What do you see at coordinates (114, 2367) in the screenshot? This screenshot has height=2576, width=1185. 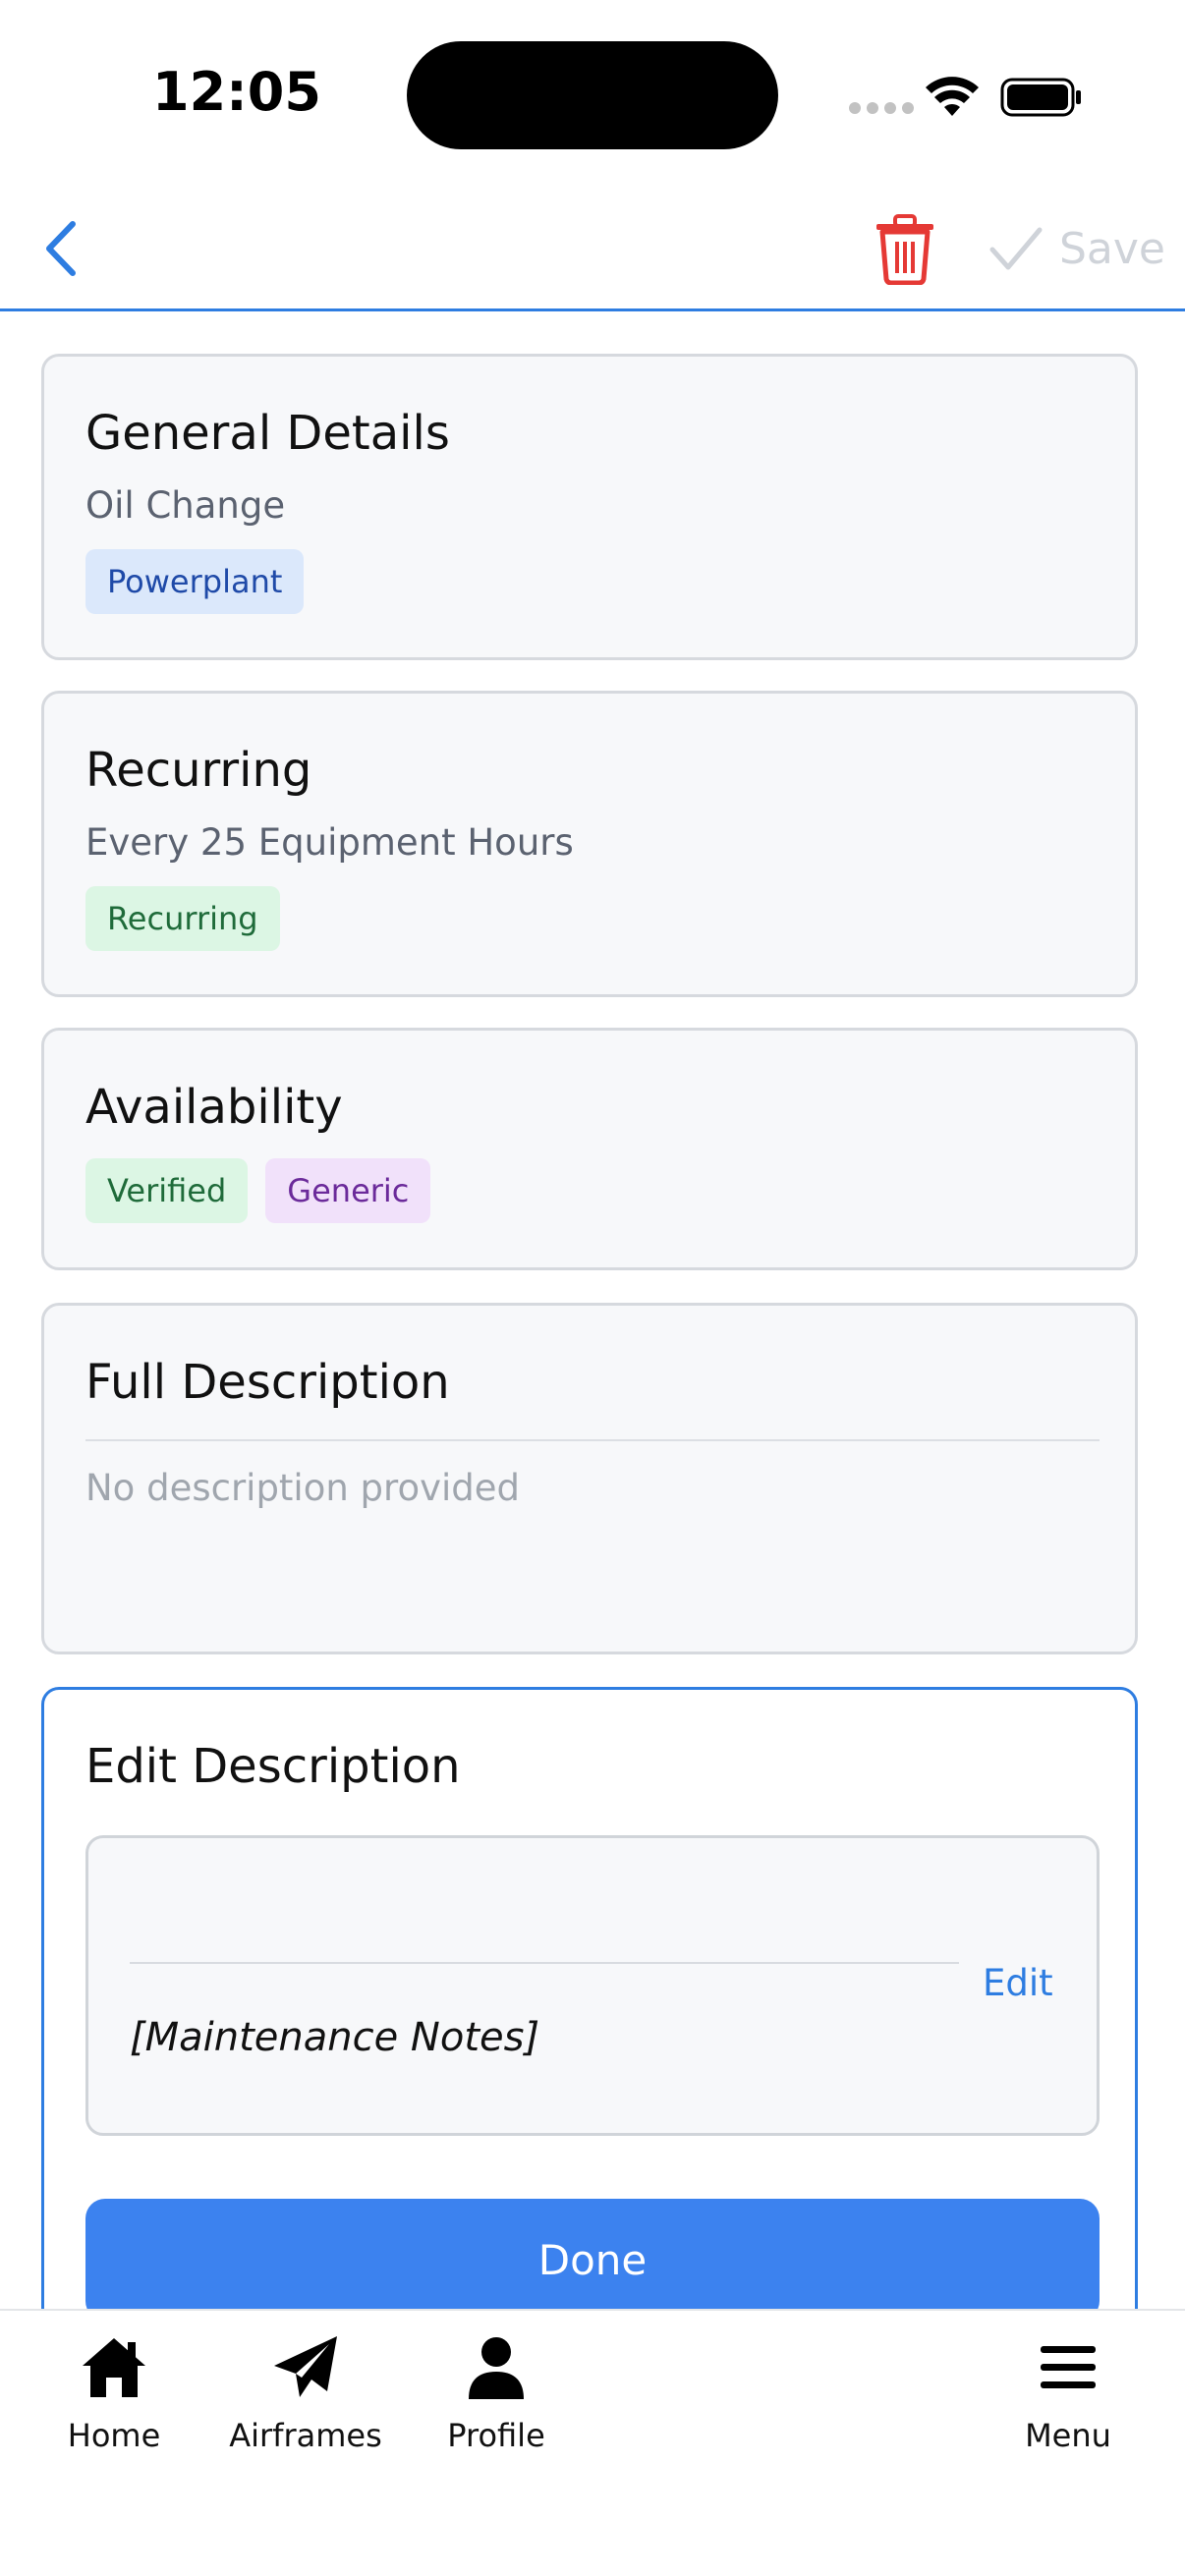 I see `house-icon` at bounding box center [114, 2367].